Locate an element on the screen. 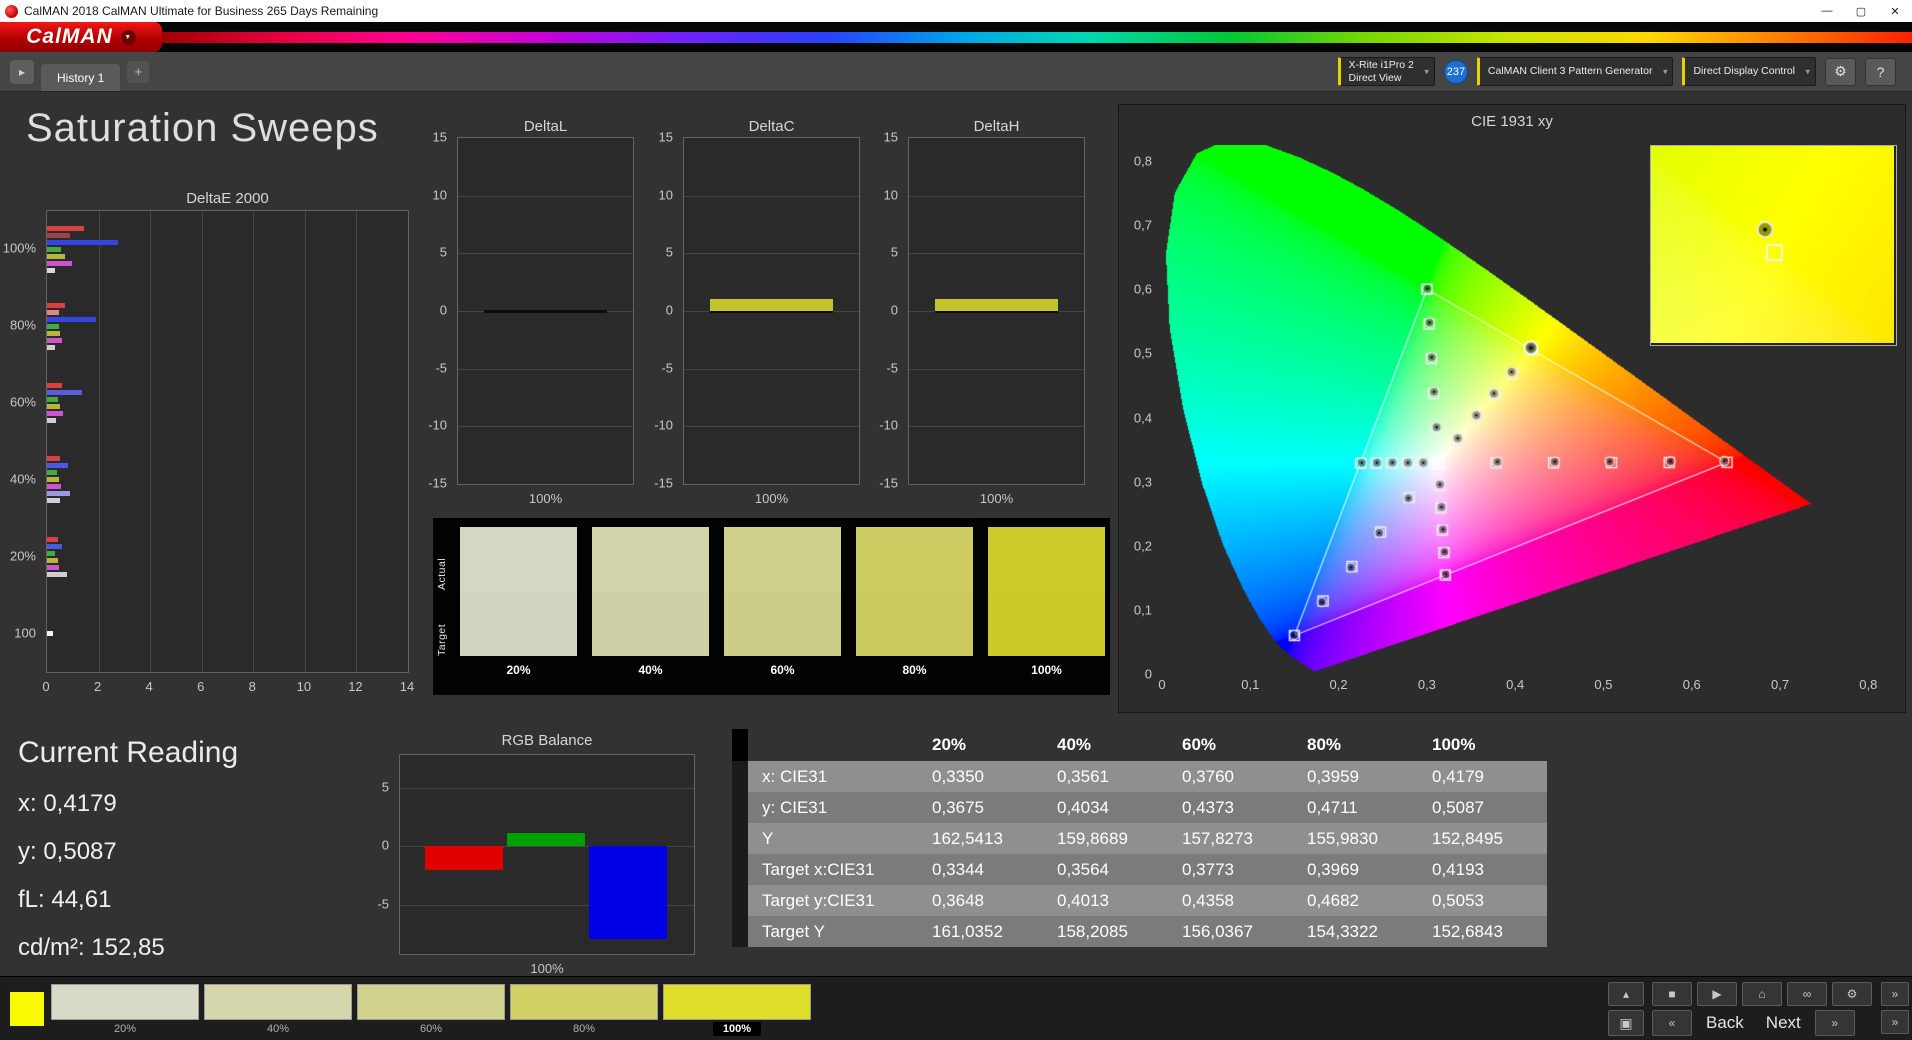 The image size is (1912, 1040). delta-h-chart: DeltaH 15 10 5 0 -5 -10 -15 100% is located at coordinates (970, 338).